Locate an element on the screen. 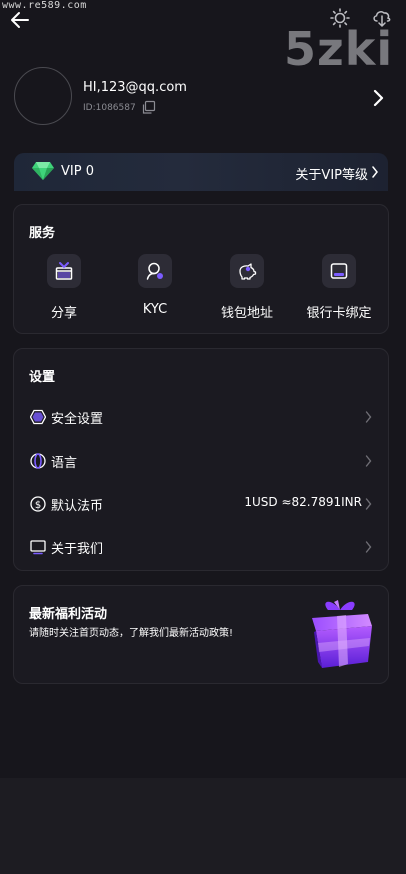  setting-language: 语言 is located at coordinates (202, 461).